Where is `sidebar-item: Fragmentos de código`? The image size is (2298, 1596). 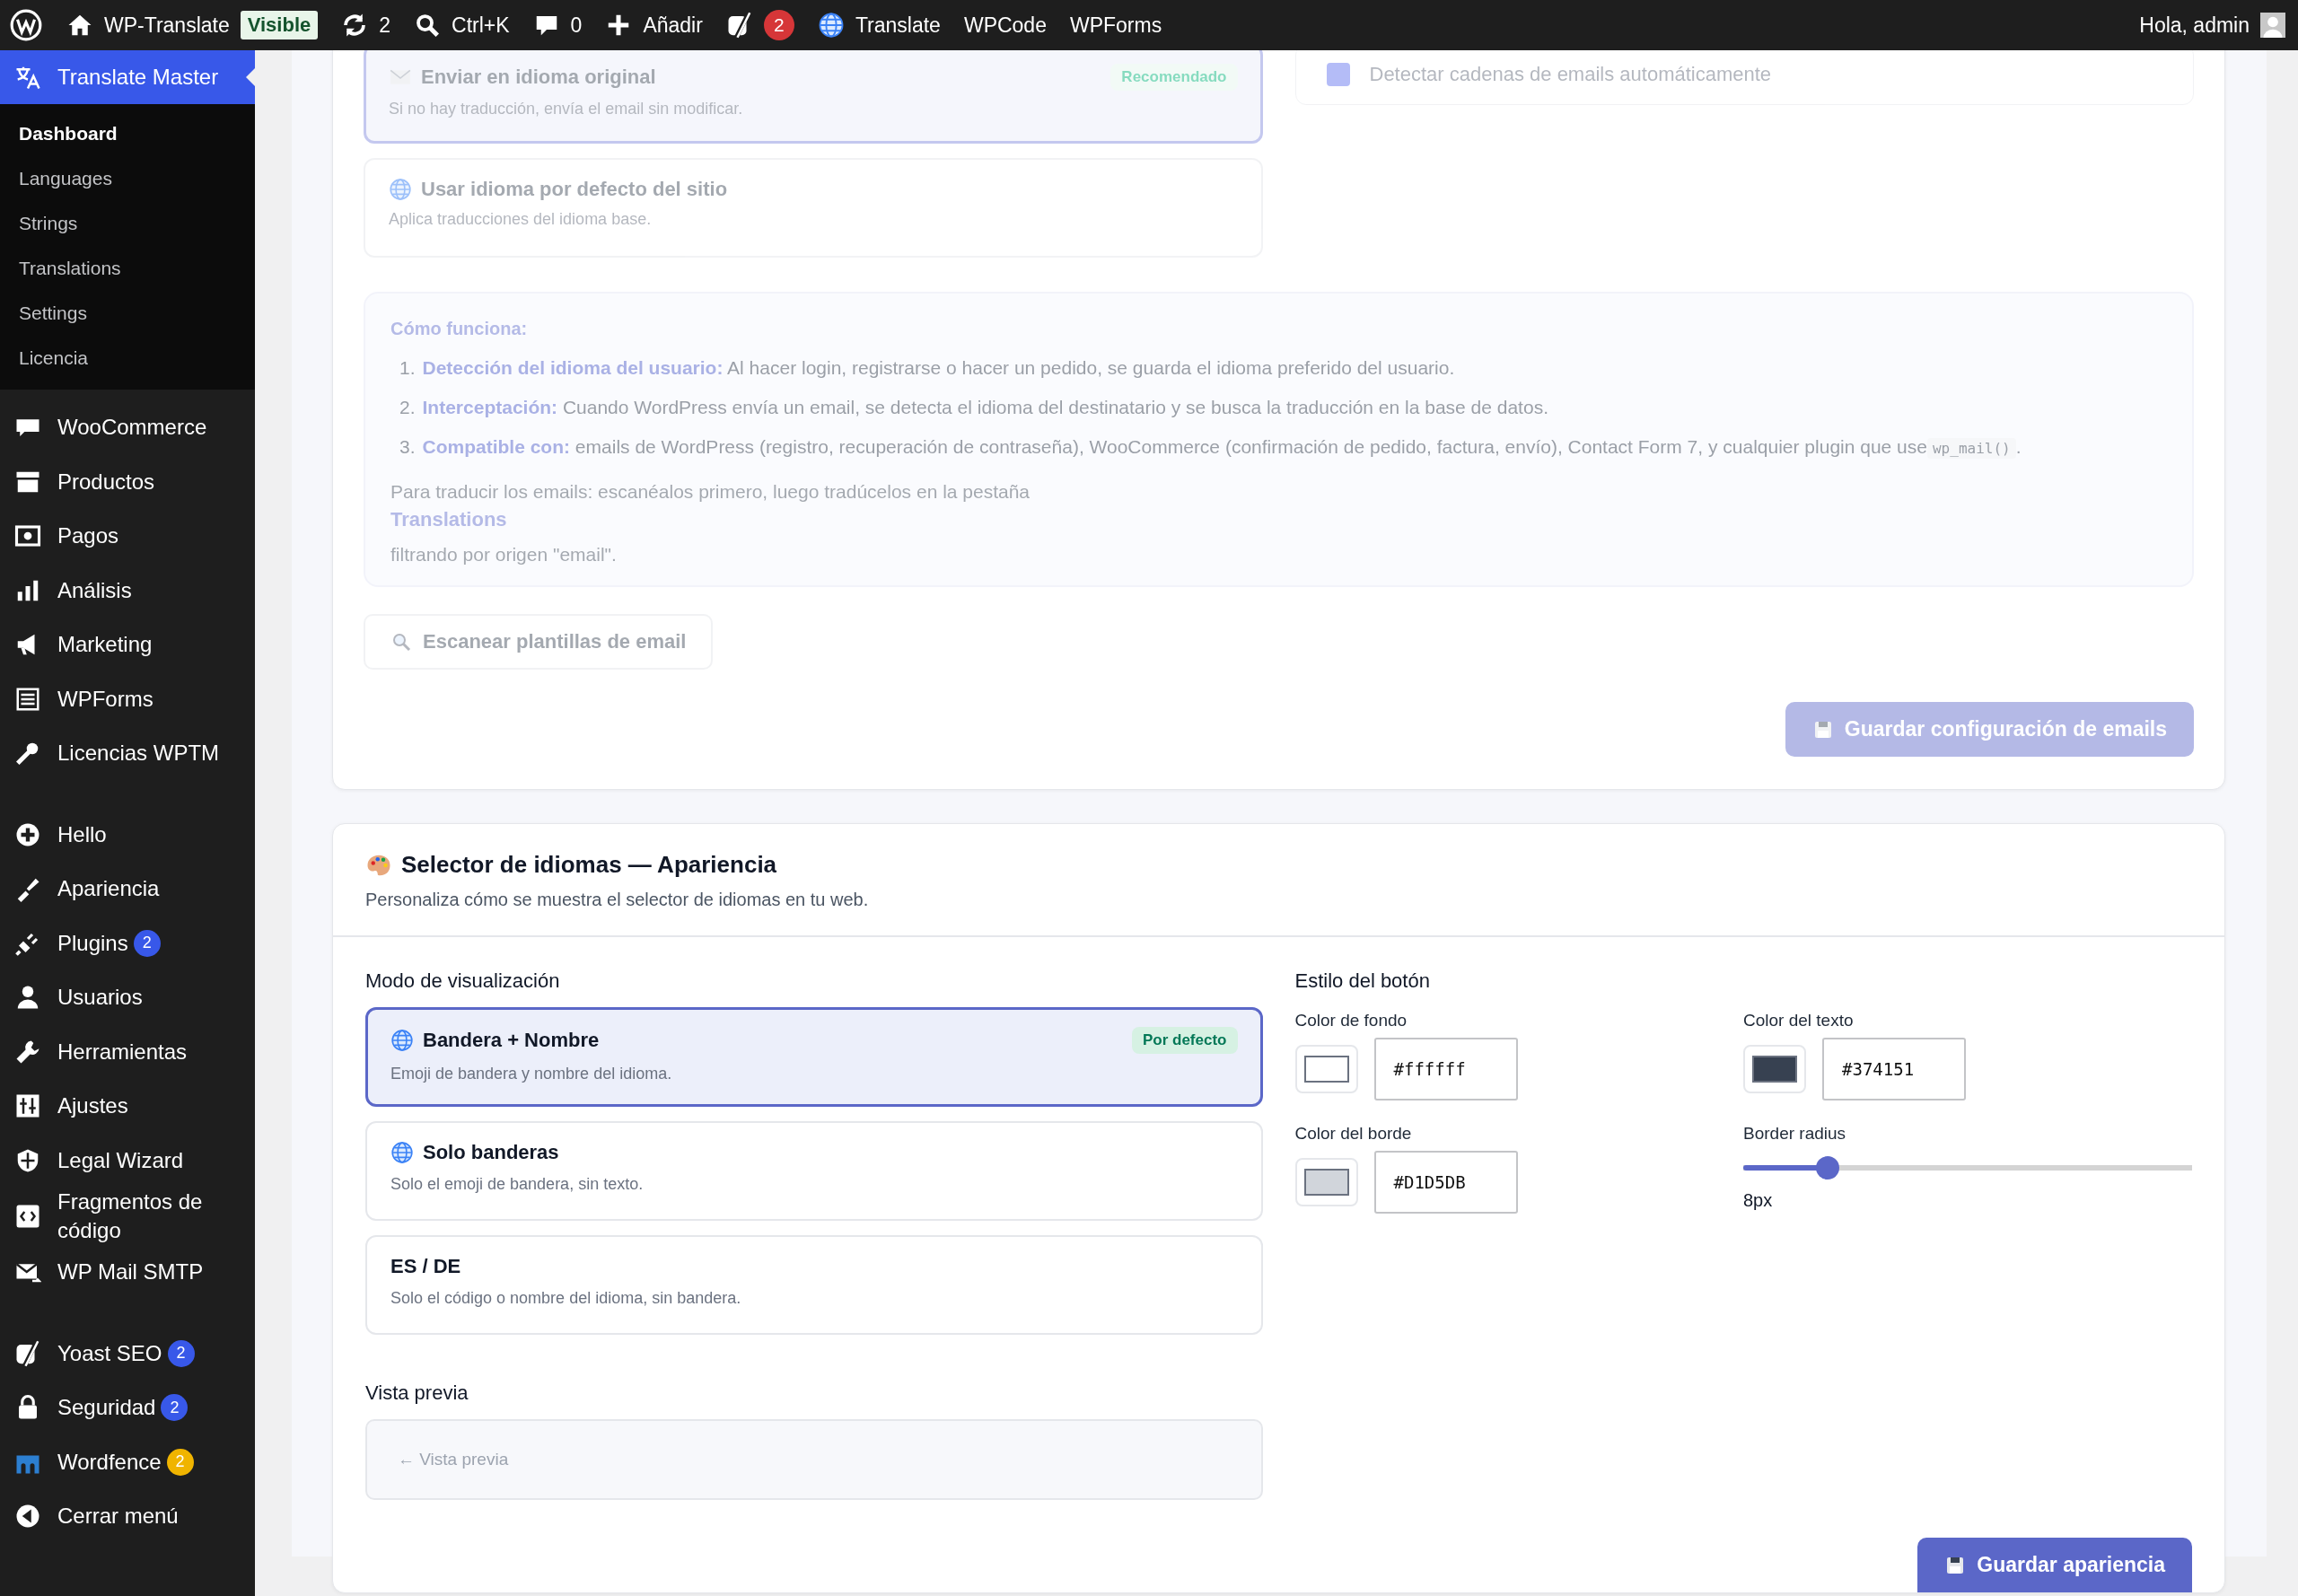
sidebar-item: Fragmentos de código is located at coordinates (142, 1216).